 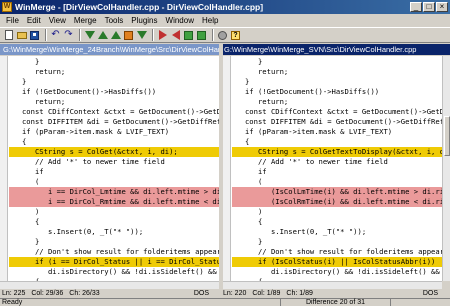 I want to click on left-horizontal-scrollbar, so click(x=109, y=285).